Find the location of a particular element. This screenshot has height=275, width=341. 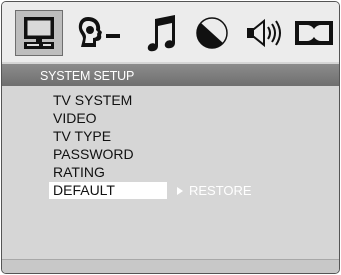

submenu-option-restore: RESTORE is located at coordinates (214, 190).